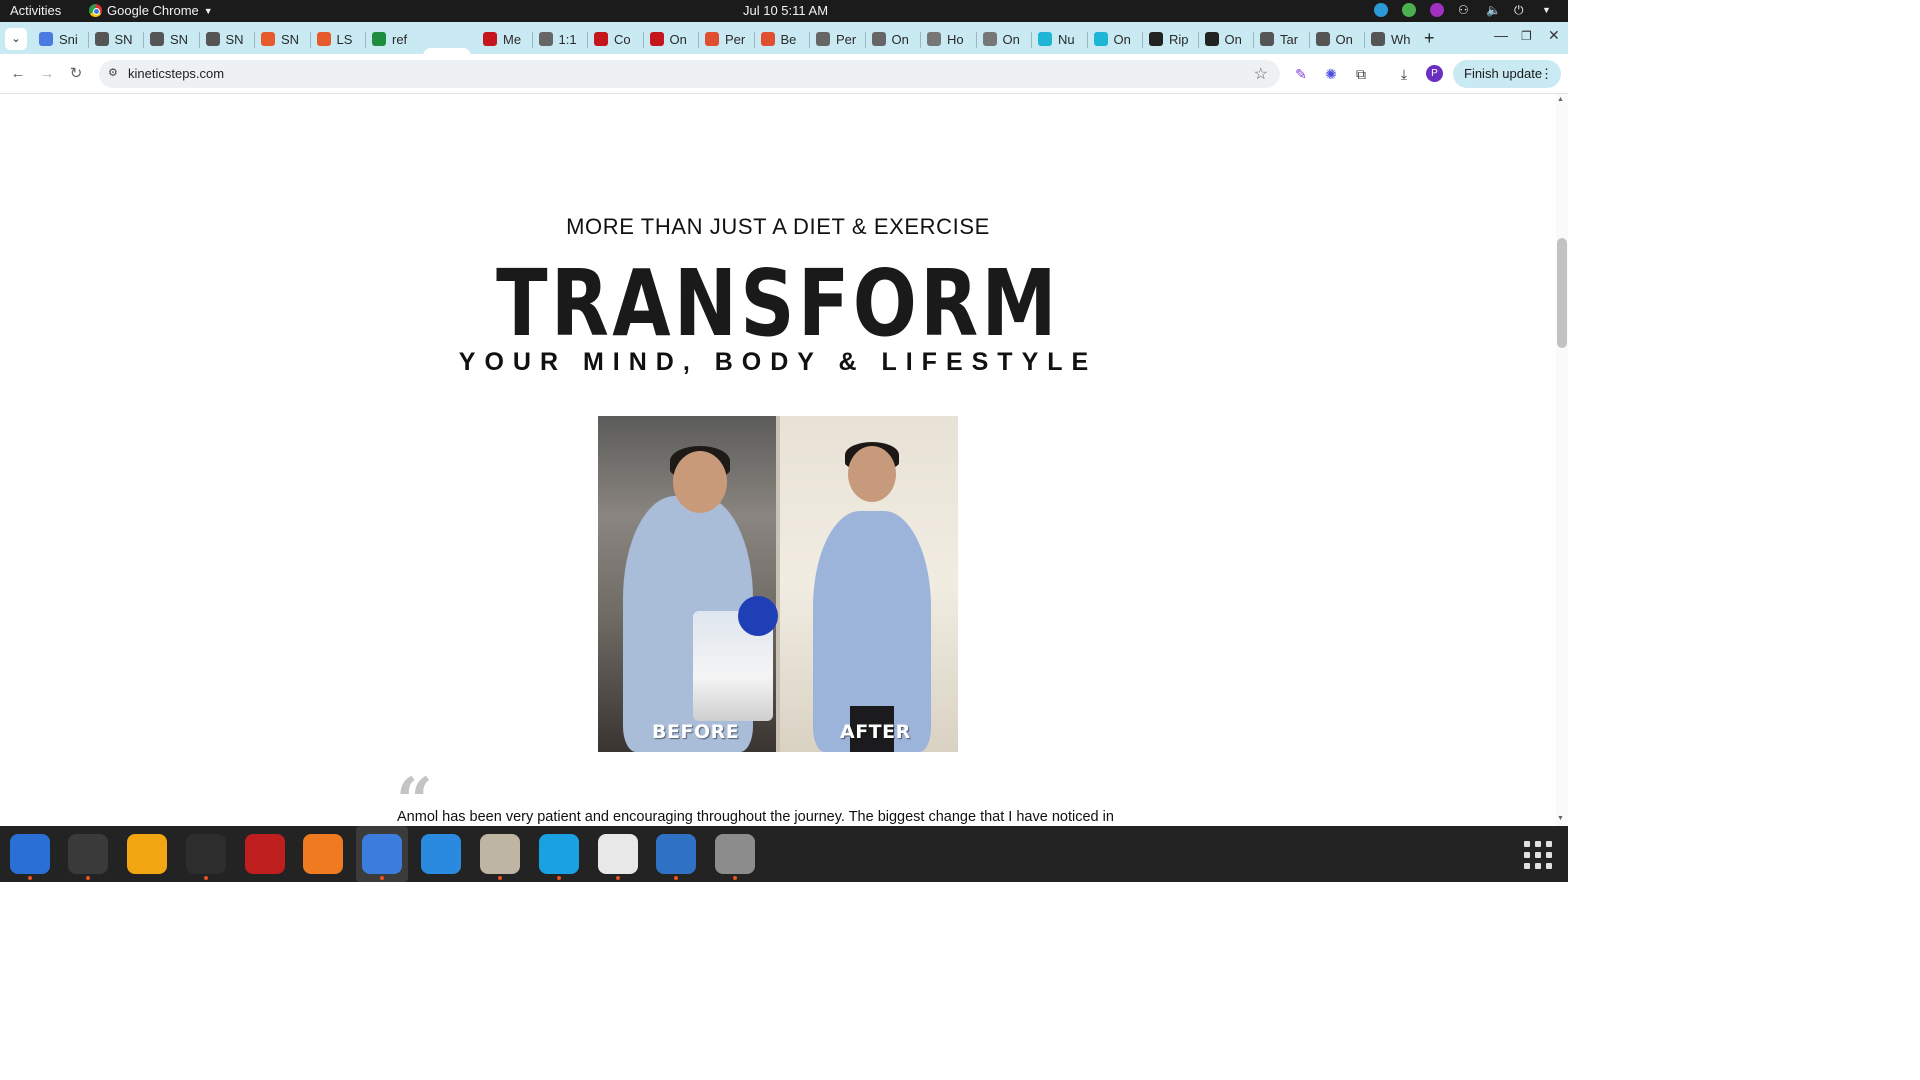 The height and width of the screenshot is (1080, 1920). What do you see at coordinates (1301, 74) in the screenshot?
I see `pen-extension-icon: ✎` at bounding box center [1301, 74].